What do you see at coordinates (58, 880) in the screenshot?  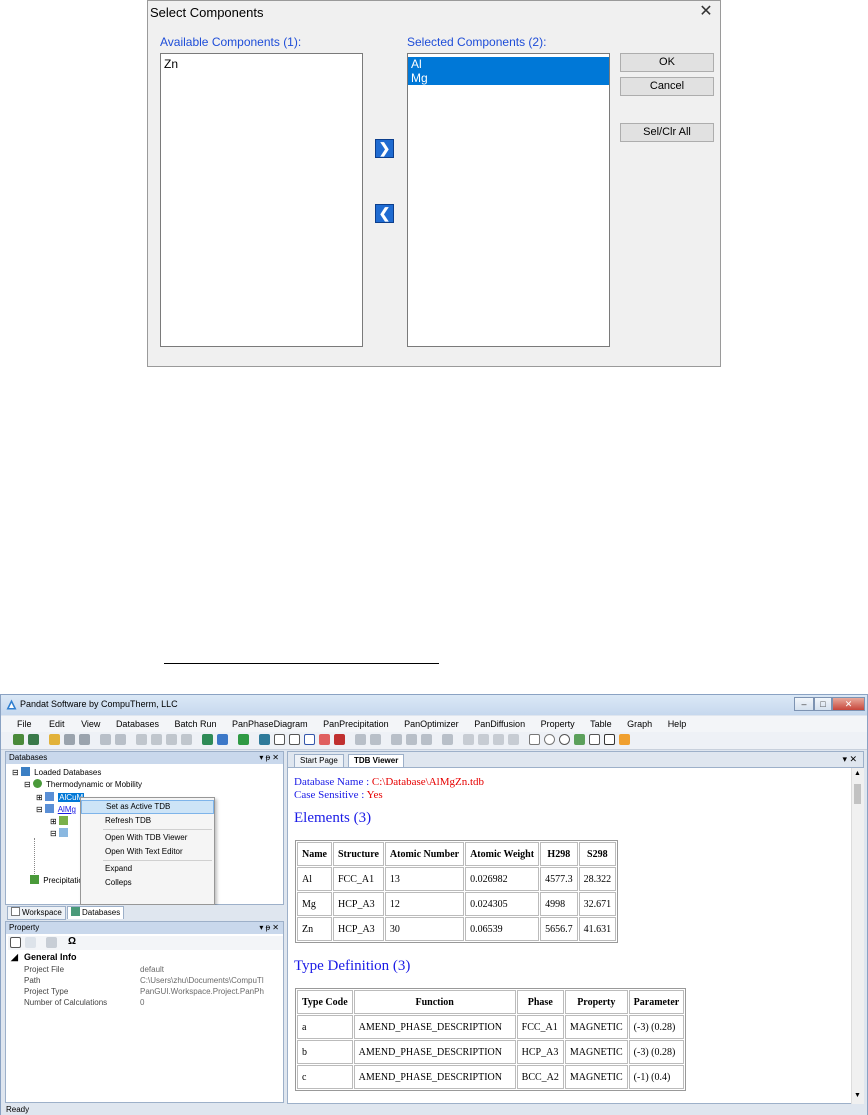 I see `tree-item-precipitation: Precipitation` at bounding box center [58, 880].